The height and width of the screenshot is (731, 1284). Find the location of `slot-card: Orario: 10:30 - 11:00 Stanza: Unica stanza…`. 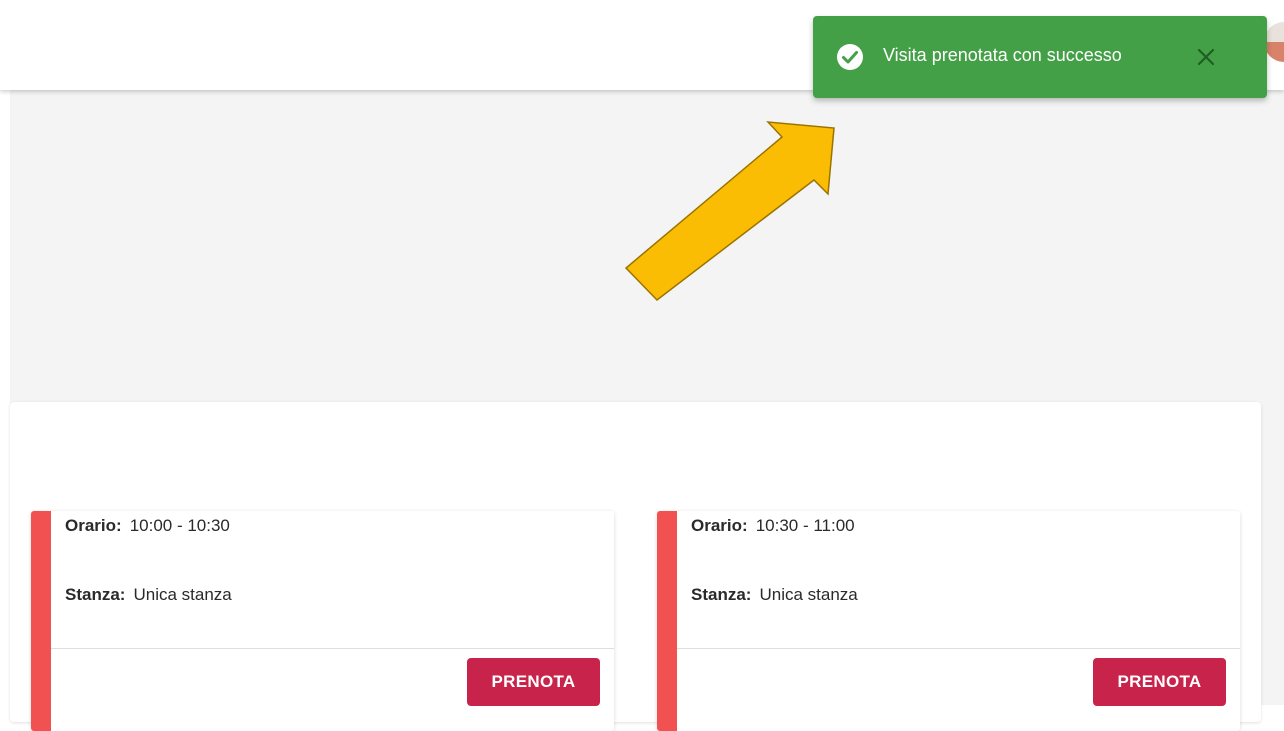

slot-card: Orario: 10:30 - 11:00 Stanza: Unica stanza… is located at coordinates (948, 621).